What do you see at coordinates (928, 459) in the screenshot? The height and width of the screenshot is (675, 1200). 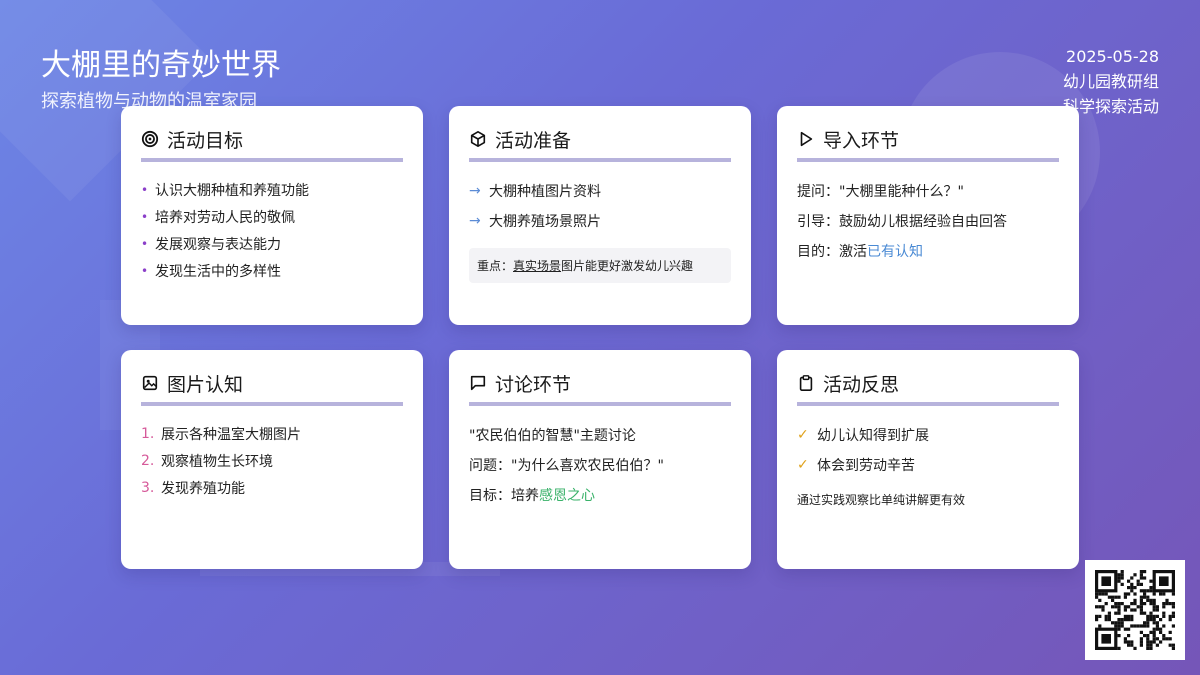 I see `card-reflection: 活动反思 ✓ 幼儿认知得到扩展 ✓ 体会到劳动辛苦 通过实践观察比单纯讲解更有效` at bounding box center [928, 459].